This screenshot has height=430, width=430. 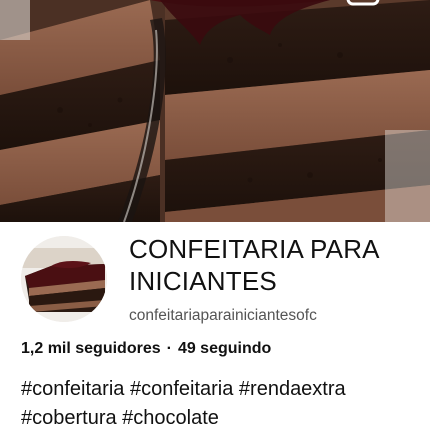 I want to click on more-options-icon, so click(x=363, y=5).